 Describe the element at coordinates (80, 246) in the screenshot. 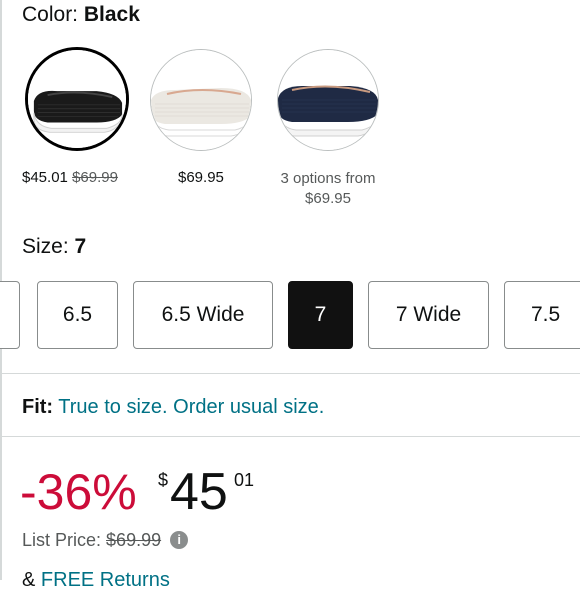

I see `size-value: 7` at that location.